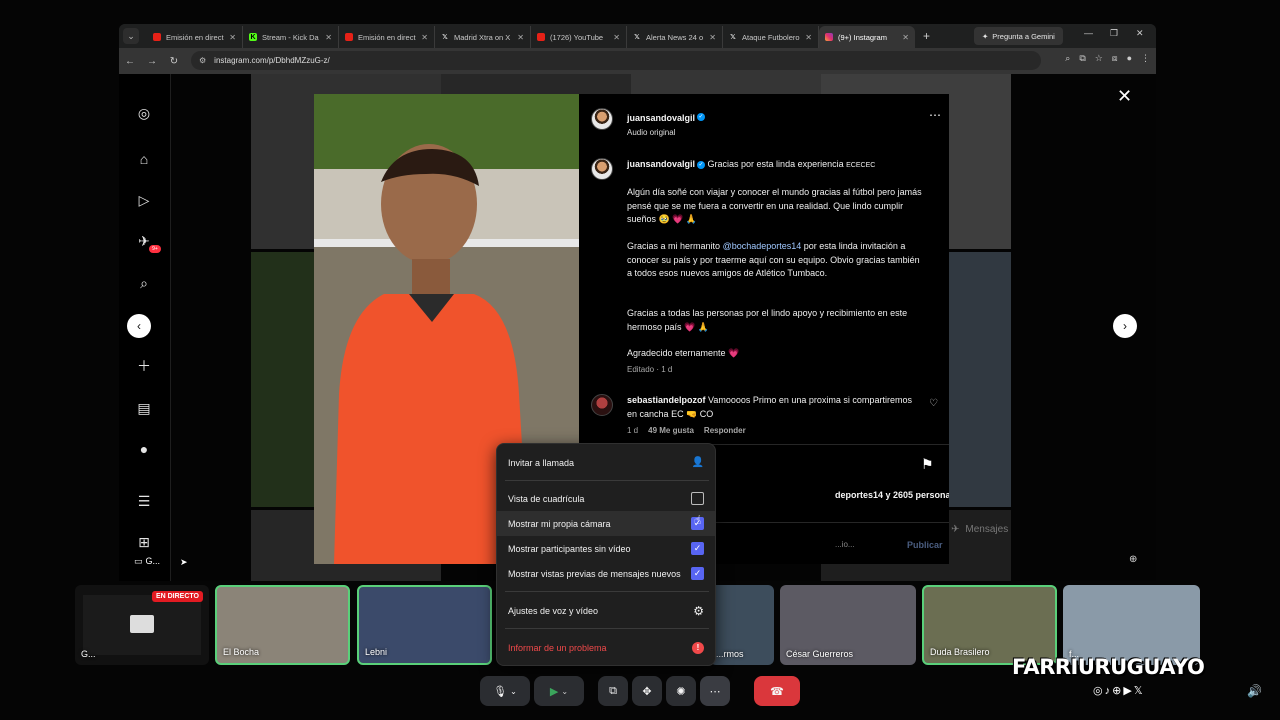 The height and width of the screenshot is (720, 1280). Describe the element at coordinates (144, 113) in the screenshot. I see `instagram-logo-icon: ◎` at that location.